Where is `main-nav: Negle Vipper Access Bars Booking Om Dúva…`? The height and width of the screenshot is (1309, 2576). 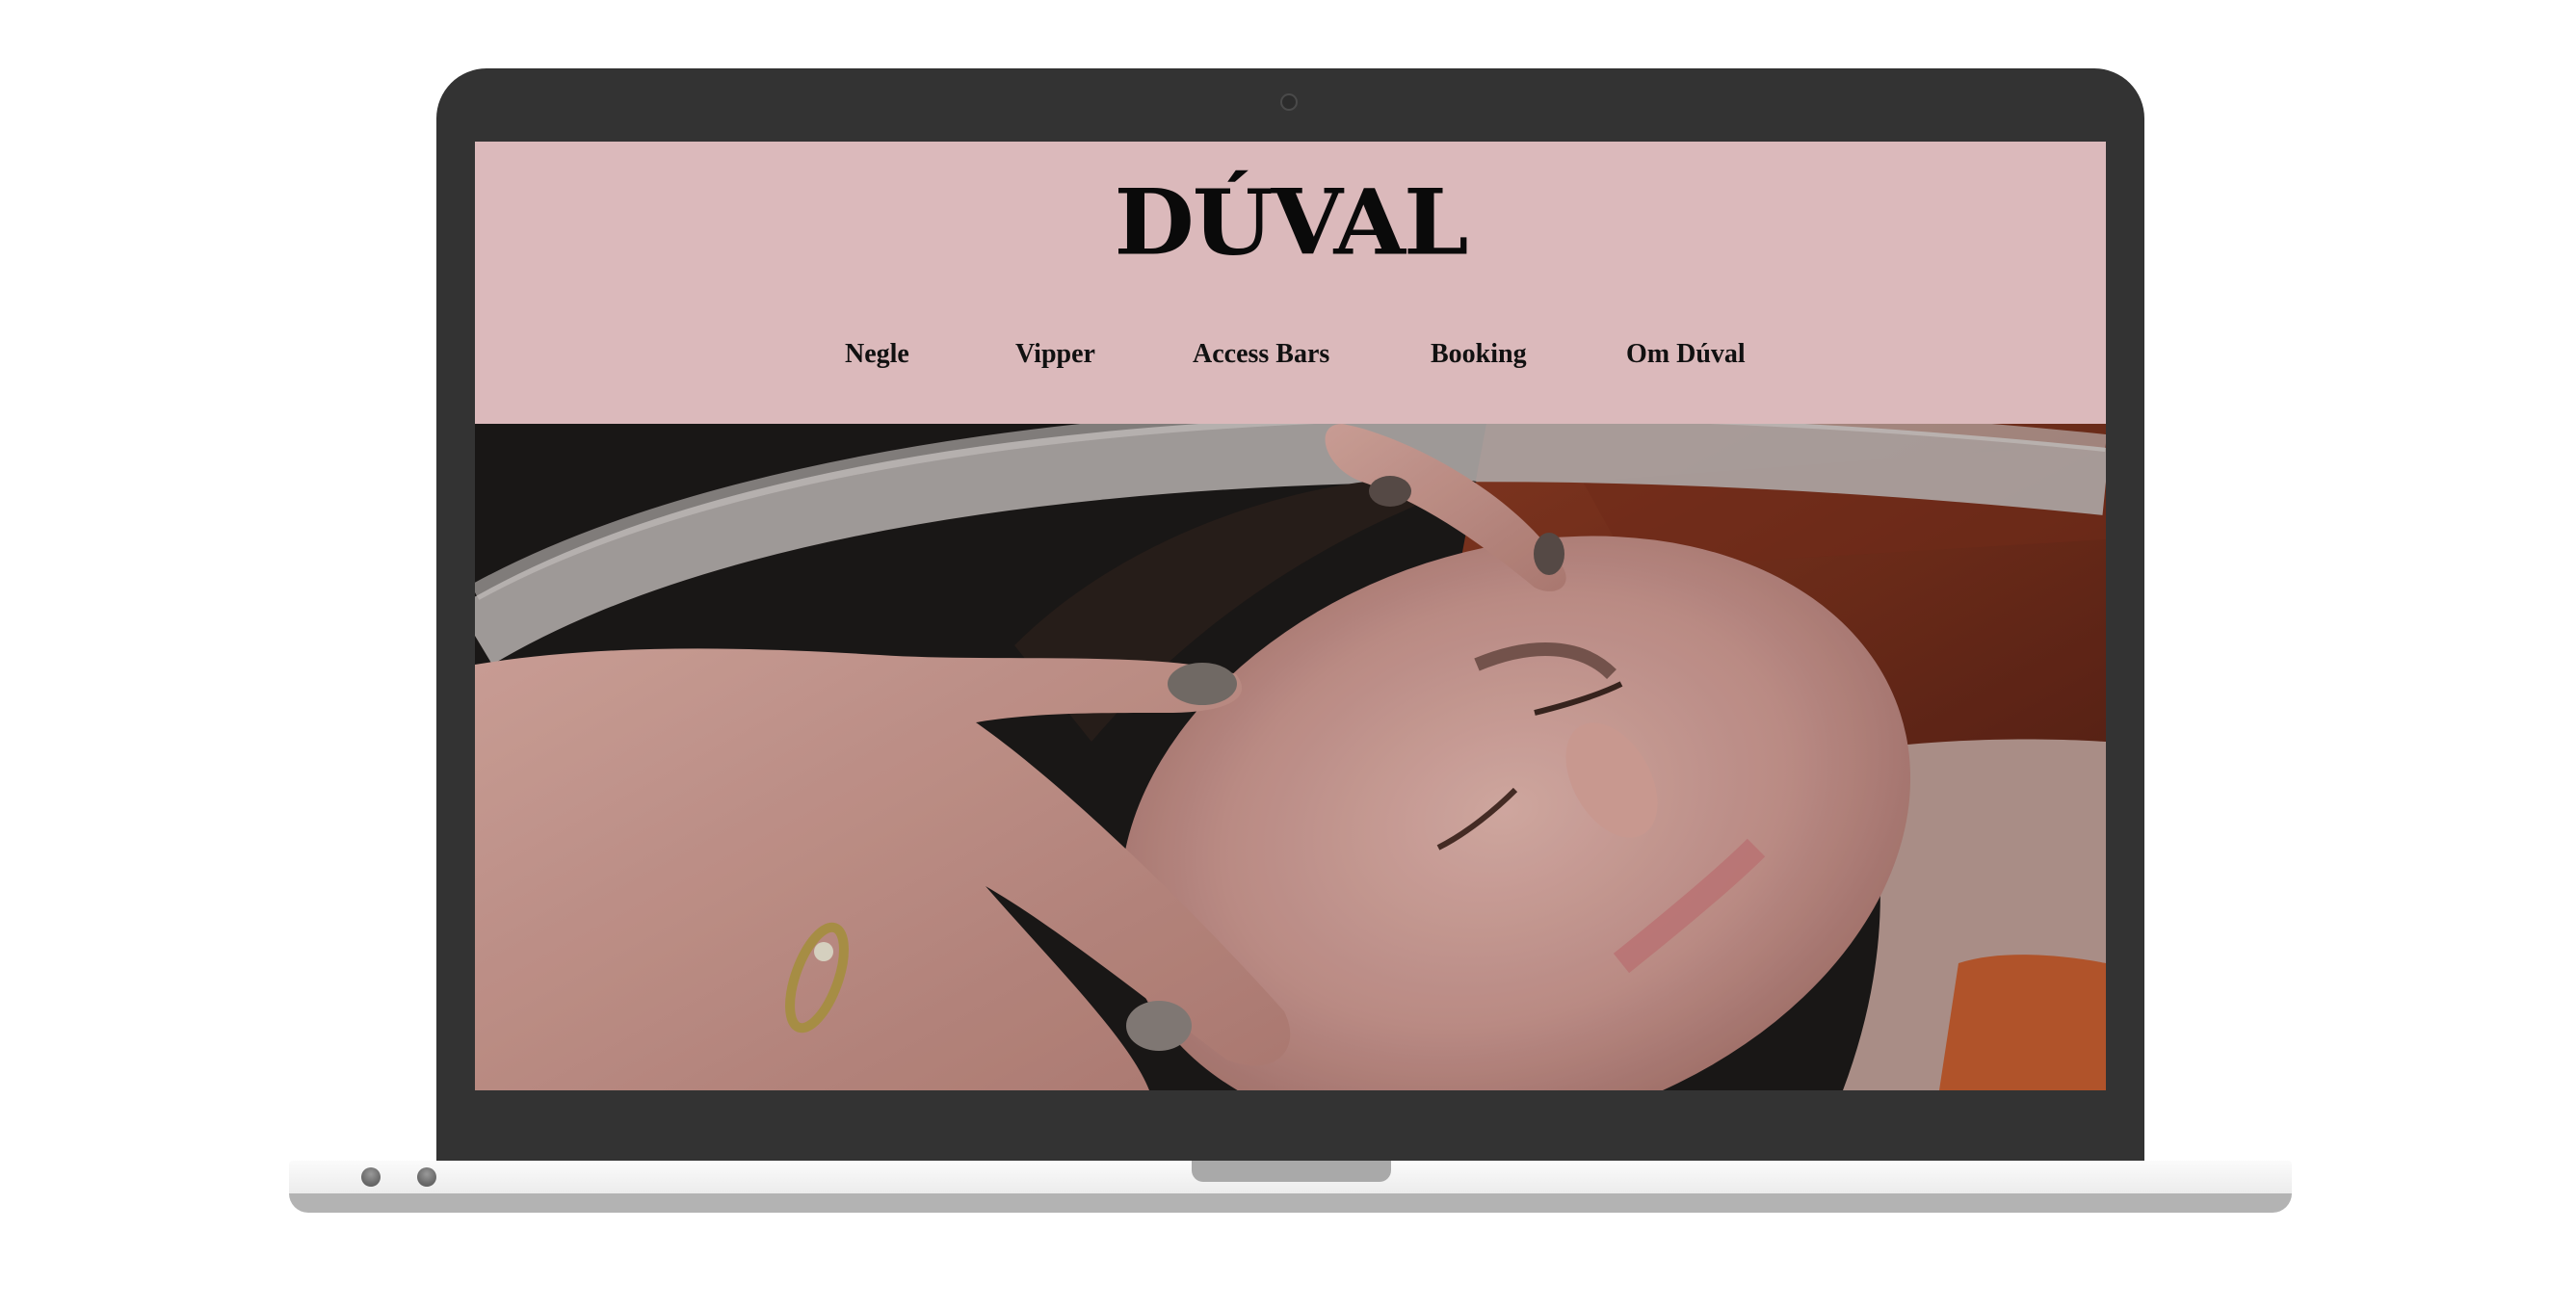 main-nav: Negle Vipper Access Bars Booking Om Dúva… is located at coordinates (1290, 358).